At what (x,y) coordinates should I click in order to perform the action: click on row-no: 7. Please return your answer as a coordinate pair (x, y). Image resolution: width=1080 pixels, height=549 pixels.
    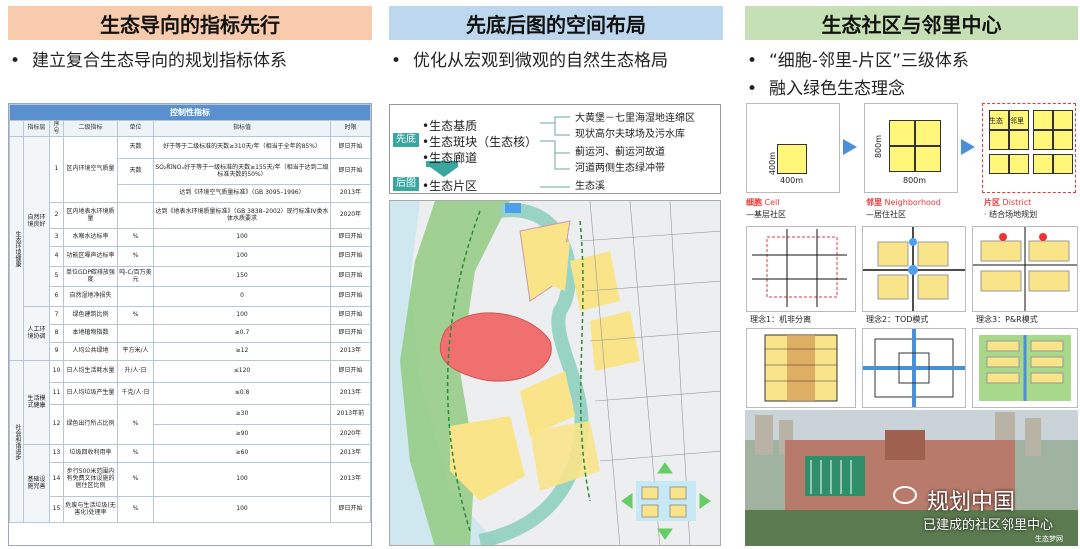
    Looking at the image, I should click on (56, 315).